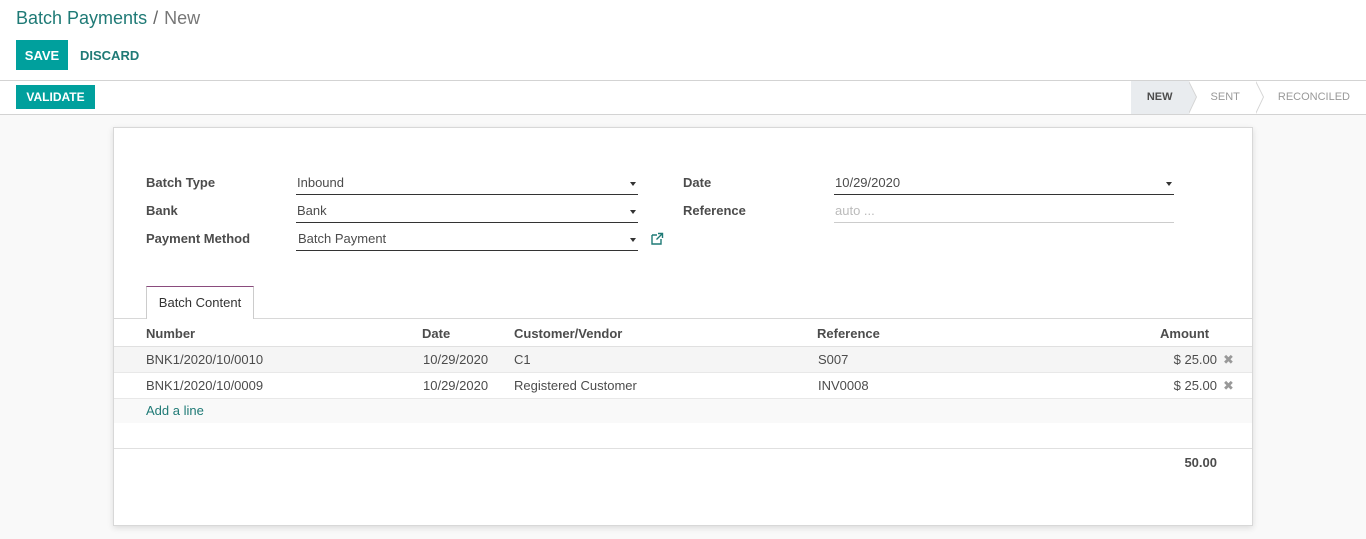  I want to click on breadcrumb-batch-payments: Batch Payments, so click(81, 18).